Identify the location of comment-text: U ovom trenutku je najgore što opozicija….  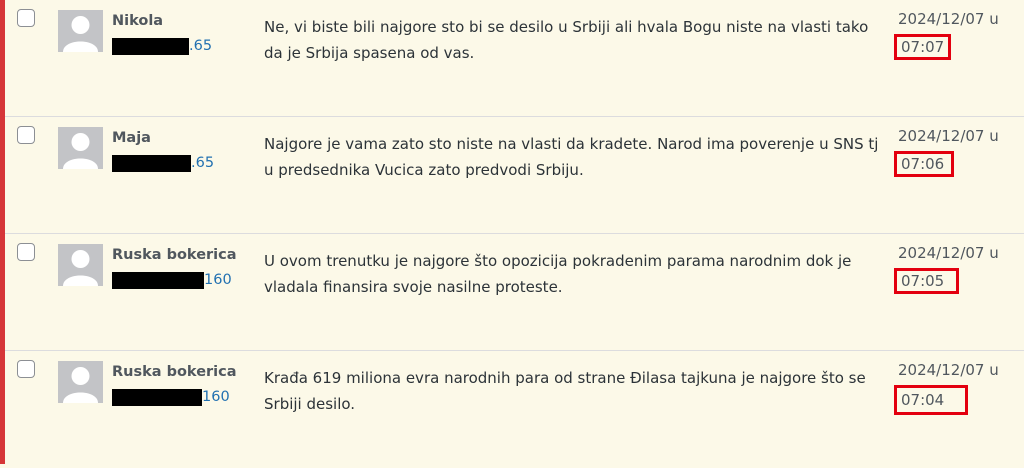
(558, 274).